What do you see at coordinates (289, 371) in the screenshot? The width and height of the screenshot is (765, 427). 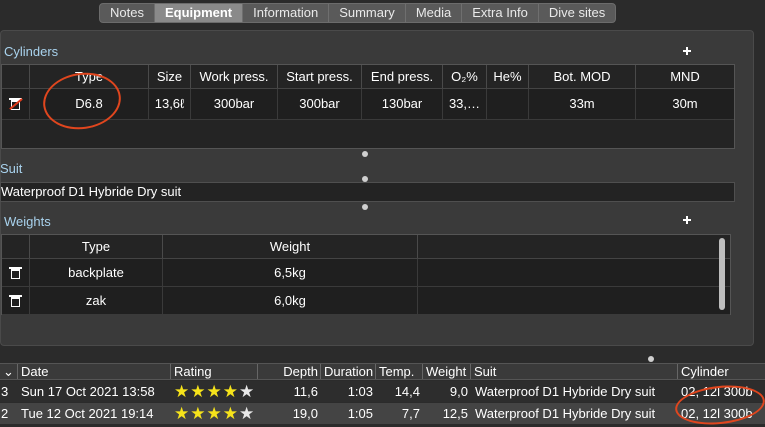 I see `col-header-depth: Depth` at bounding box center [289, 371].